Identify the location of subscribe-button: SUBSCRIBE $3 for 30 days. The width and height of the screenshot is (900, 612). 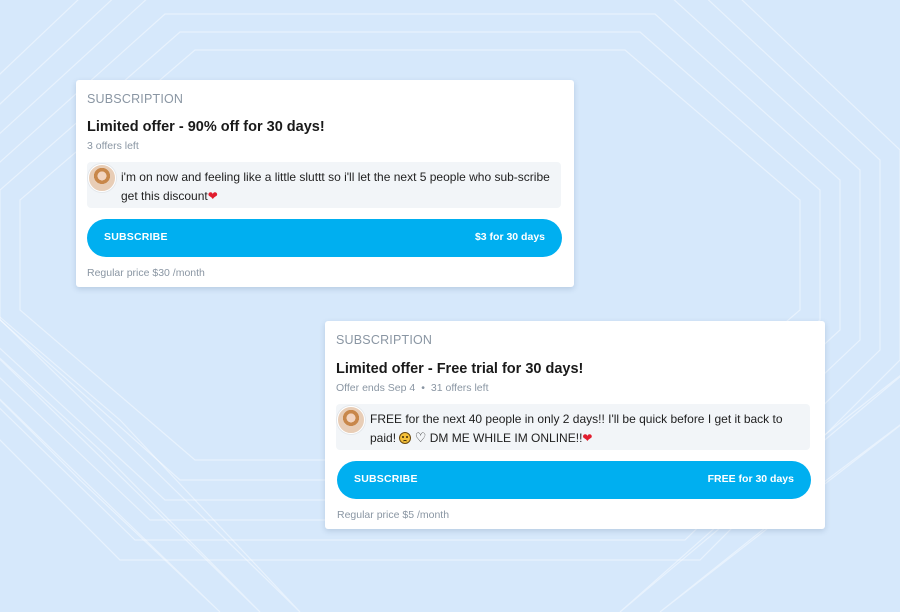
(324, 238).